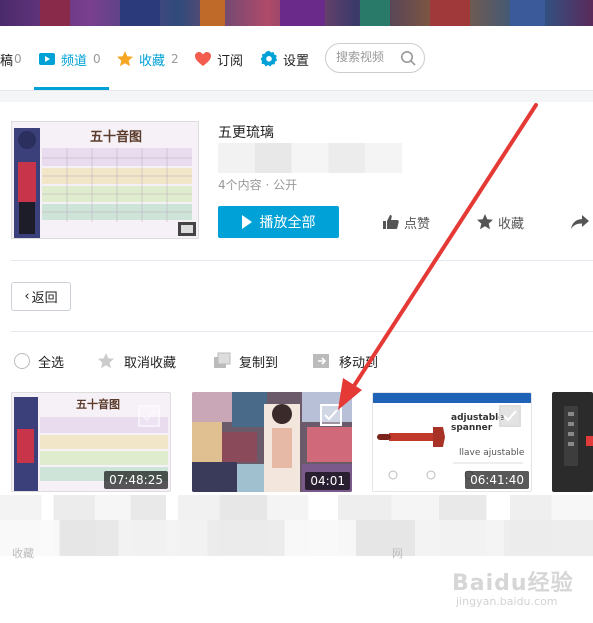 The width and height of the screenshot is (593, 623). Describe the element at coordinates (51, 363) in the screenshot. I see `select-all-label: 全选` at that location.